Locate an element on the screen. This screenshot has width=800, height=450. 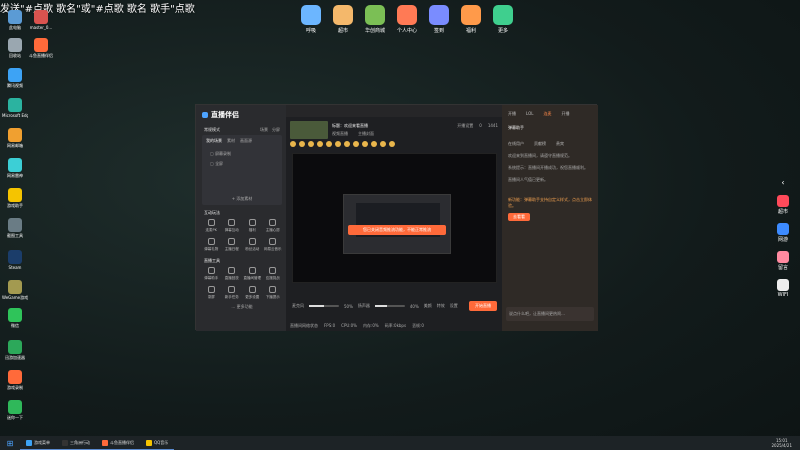
chevron-left-icon: ‹ is located at coordinates (783, 182).